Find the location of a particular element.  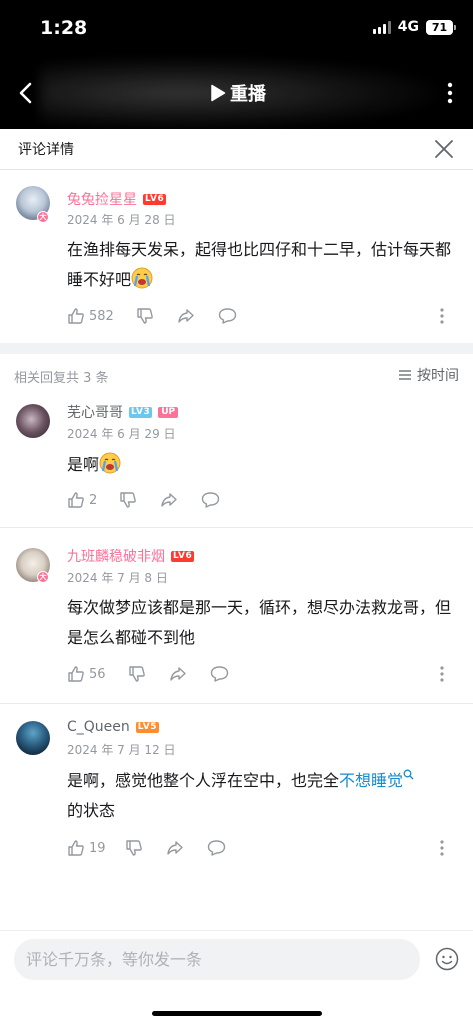

username: C_Queen LV5 is located at coordinates (113, 727).